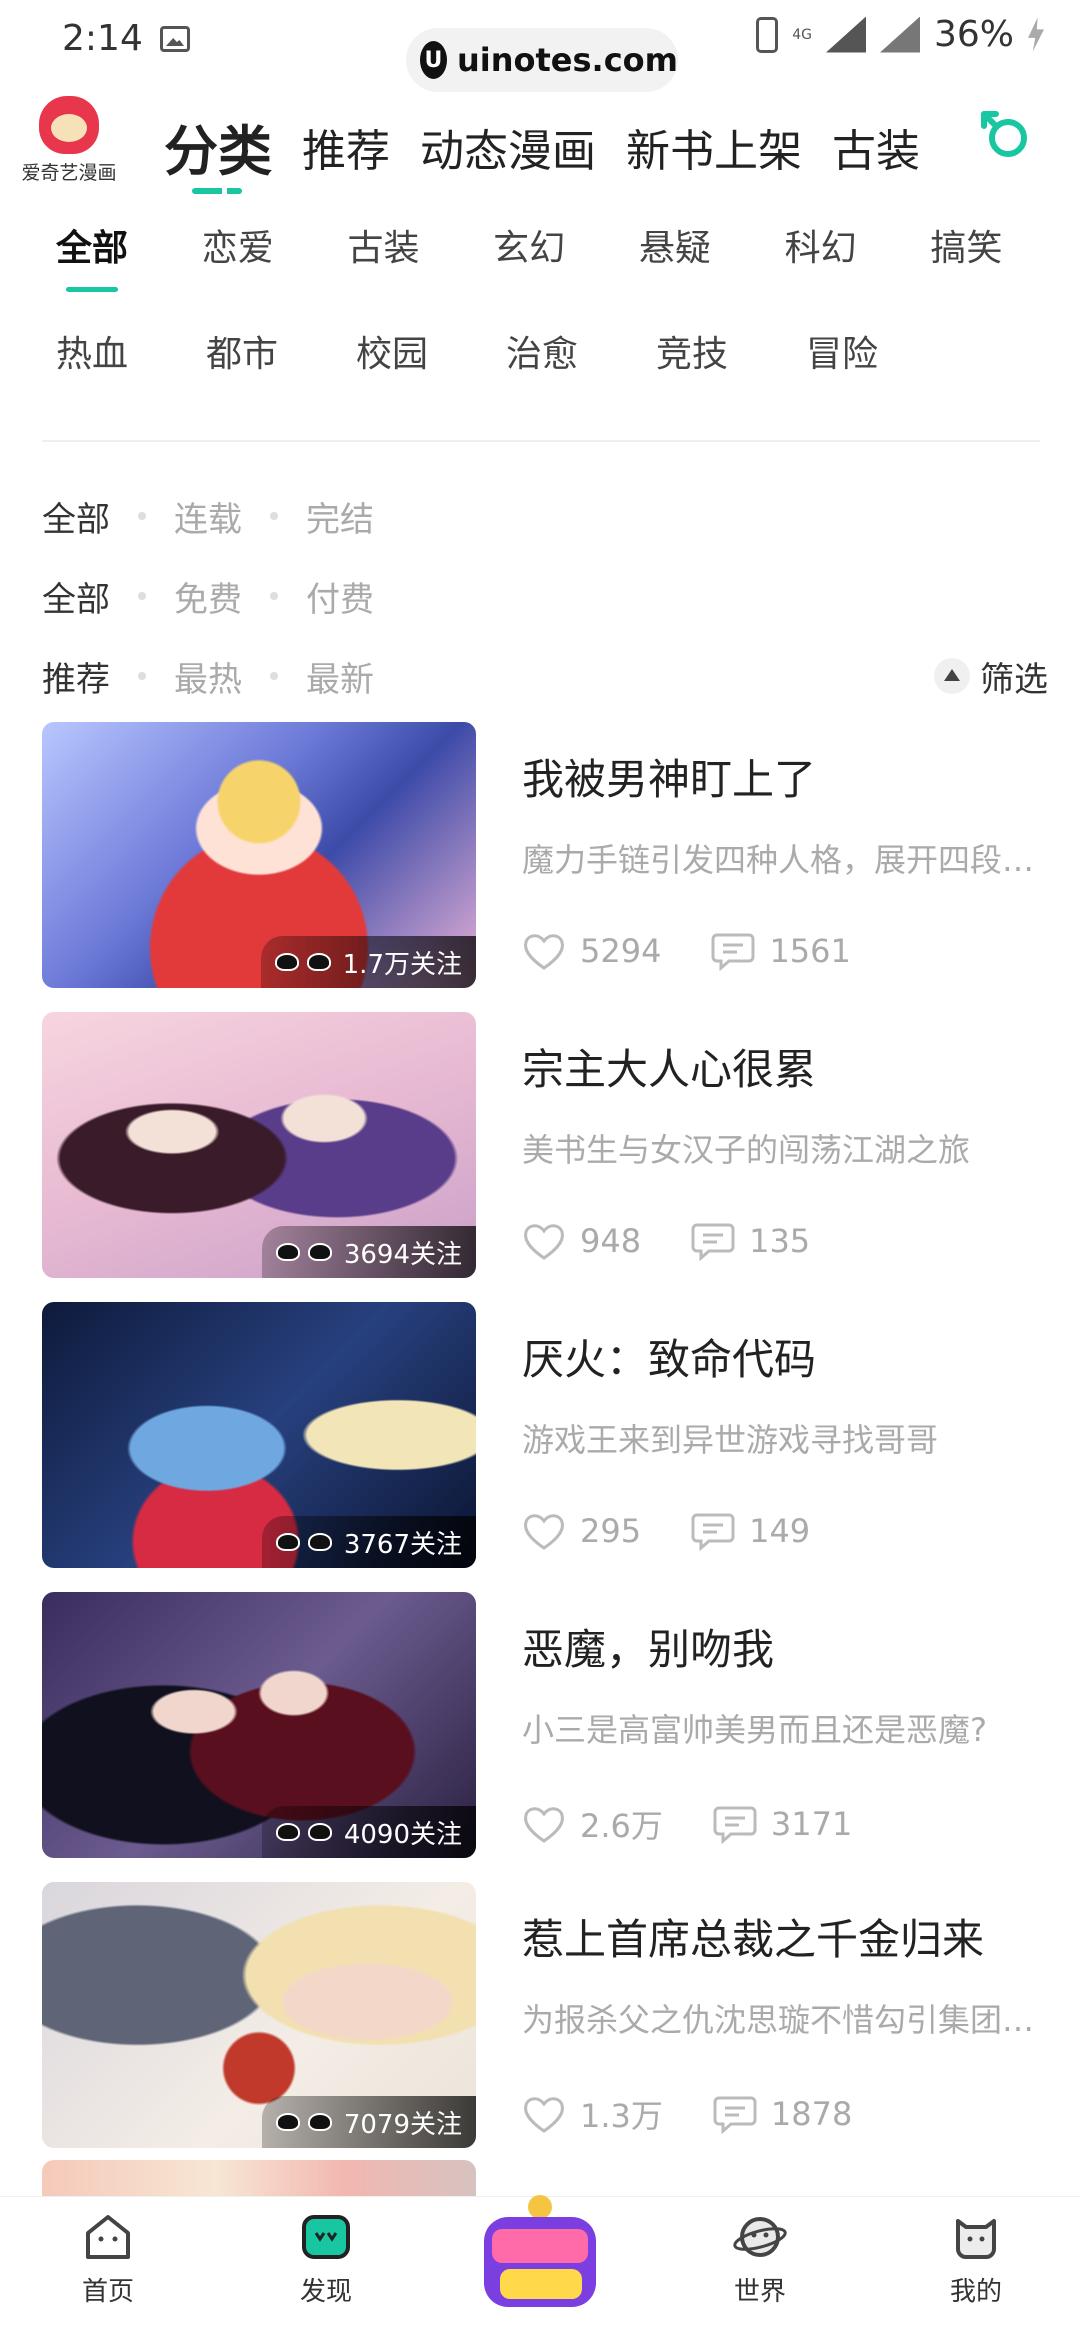 This screenshot has height=2340, width=1080. I want to click on comic-description: 美书生与女汉子的闯荡江湖之旅, so click(746, 1150).